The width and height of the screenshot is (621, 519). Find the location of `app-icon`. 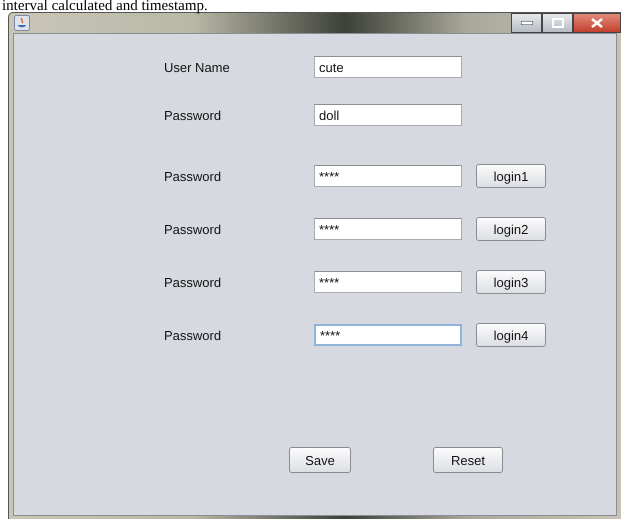

app-icon is located at coordinates (22, 23).